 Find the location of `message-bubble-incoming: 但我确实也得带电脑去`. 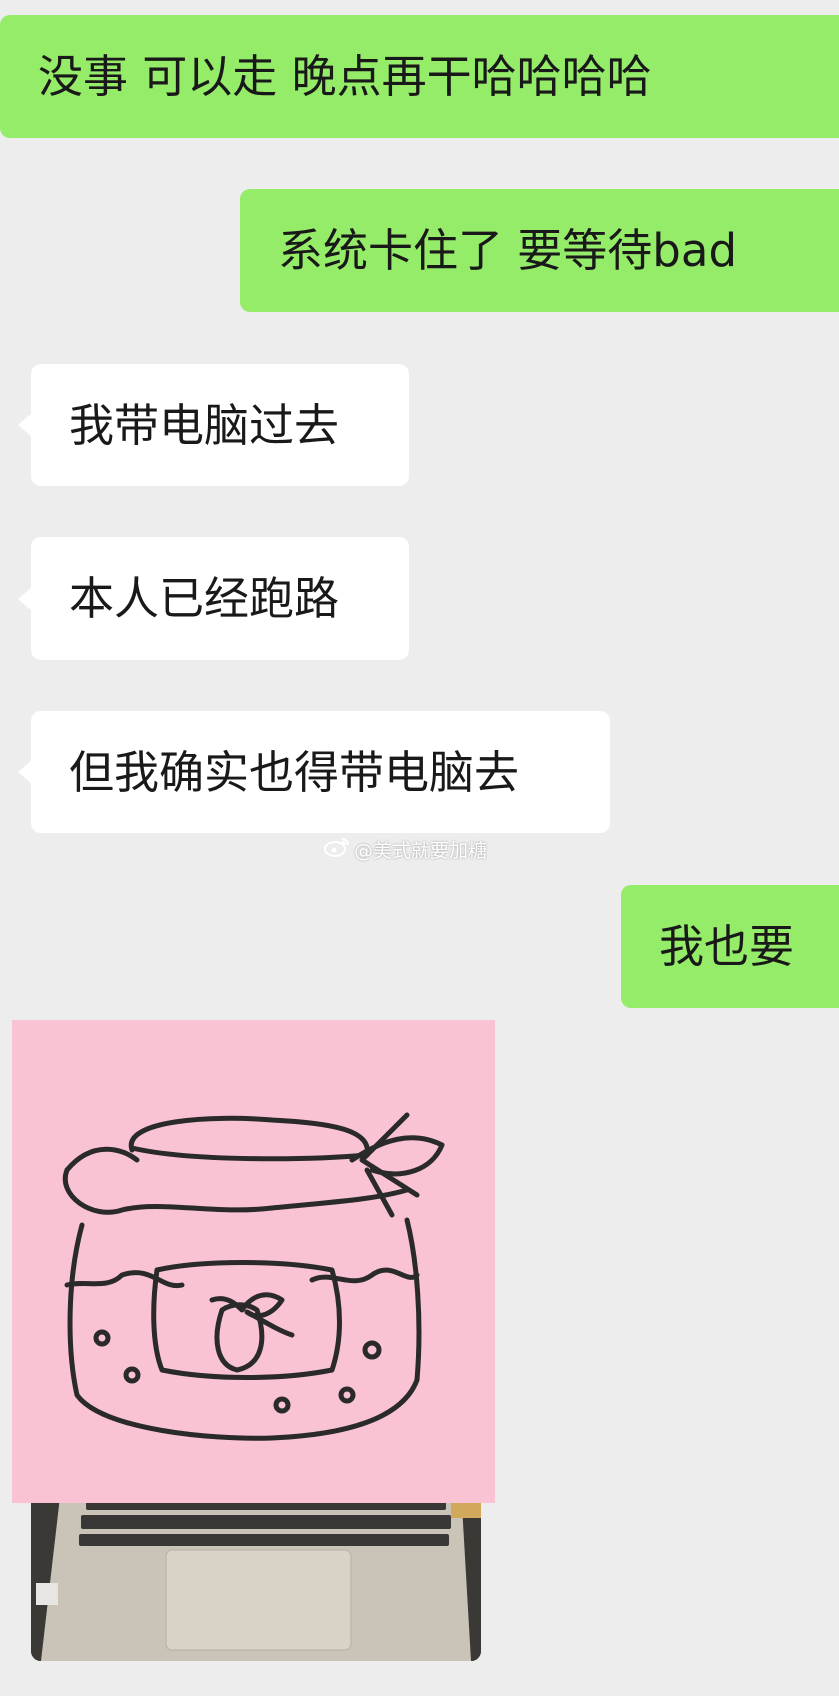

message-bubble-incoming: 但我确实也得带电脑去 is located at coordinates (314, 772).